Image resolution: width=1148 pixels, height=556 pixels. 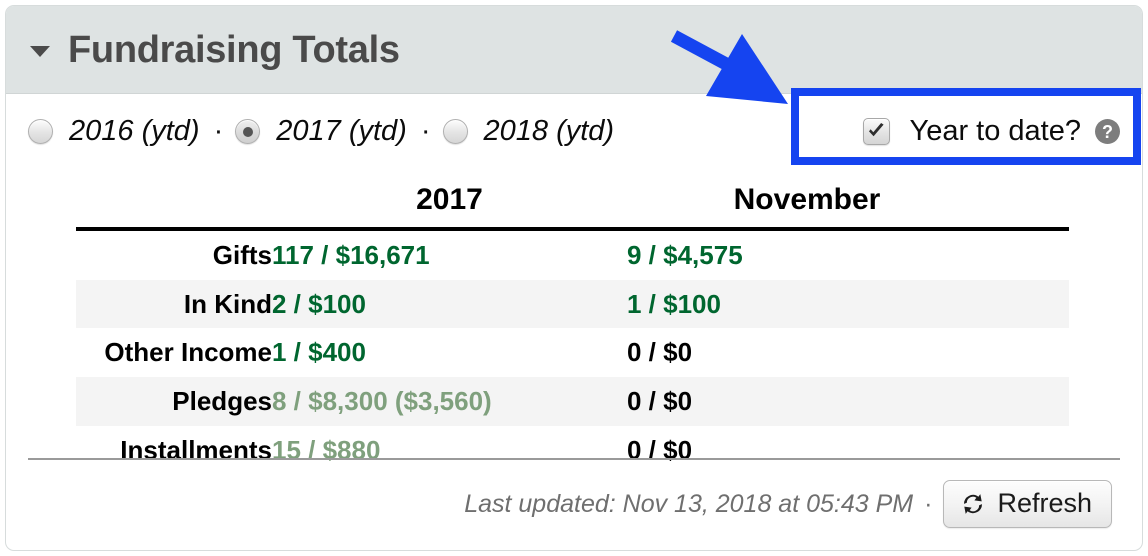 What do you see at coordinates (234, 49) in the screenshot?
I see `page-title: Fundraising Totals` at bounding box center [234, 49].